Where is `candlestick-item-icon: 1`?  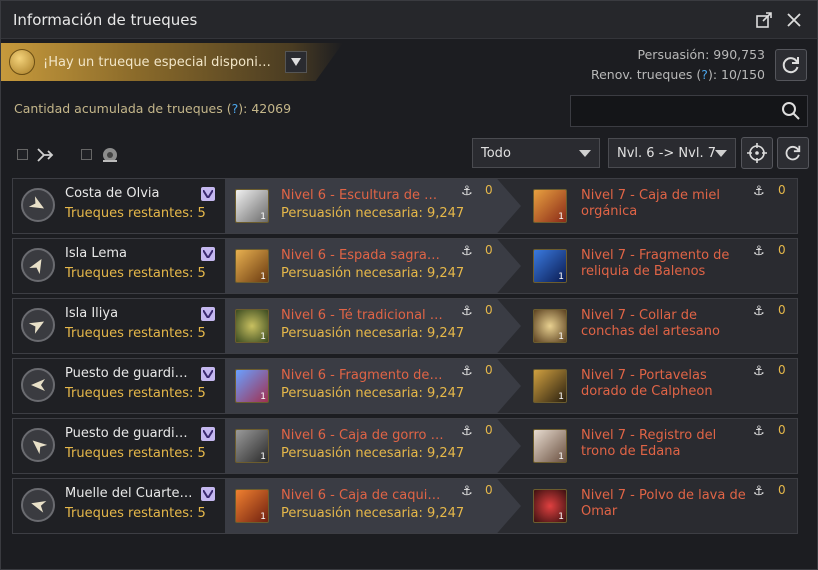 candlestick-item-icon: 1 is located at coordinates (550, 386).